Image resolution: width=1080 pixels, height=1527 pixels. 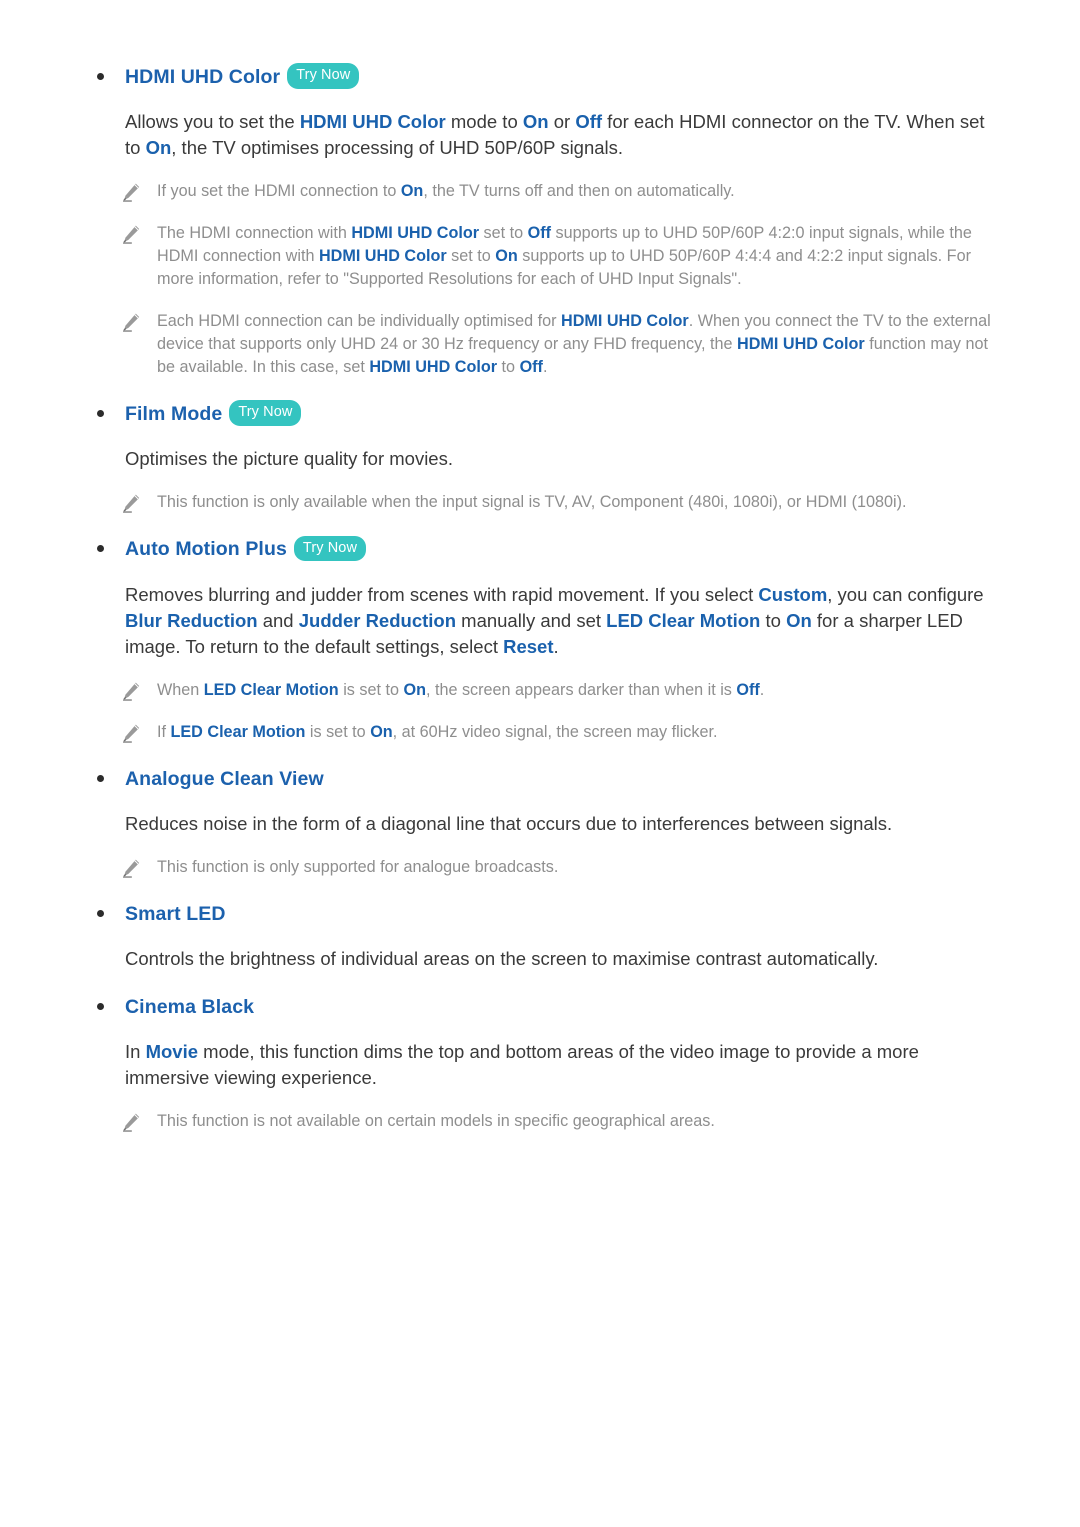 I want to click on section-heading-smart-led: Smart LED, so click(x=540, y=914).